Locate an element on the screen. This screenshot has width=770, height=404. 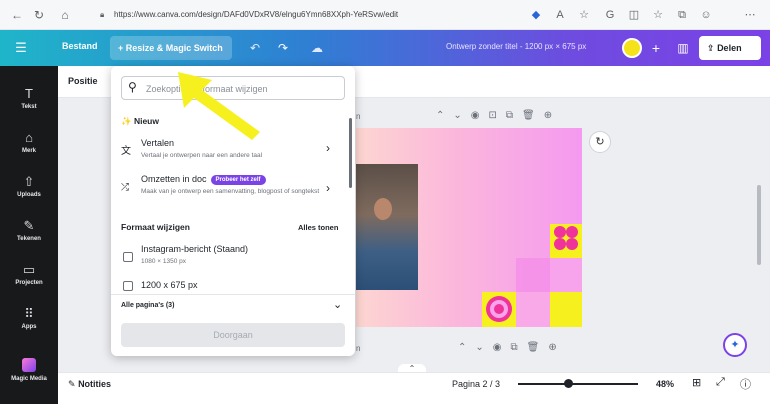
avatar is located at coordinates (632, 48).